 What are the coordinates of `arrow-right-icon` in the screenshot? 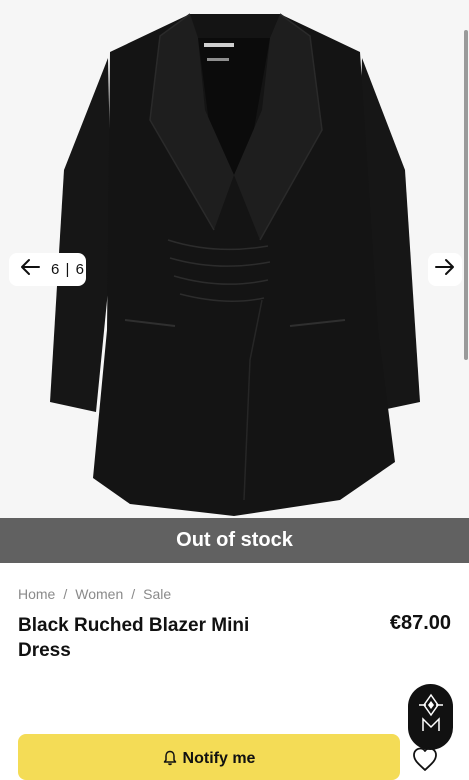 It's located at (445, 269).